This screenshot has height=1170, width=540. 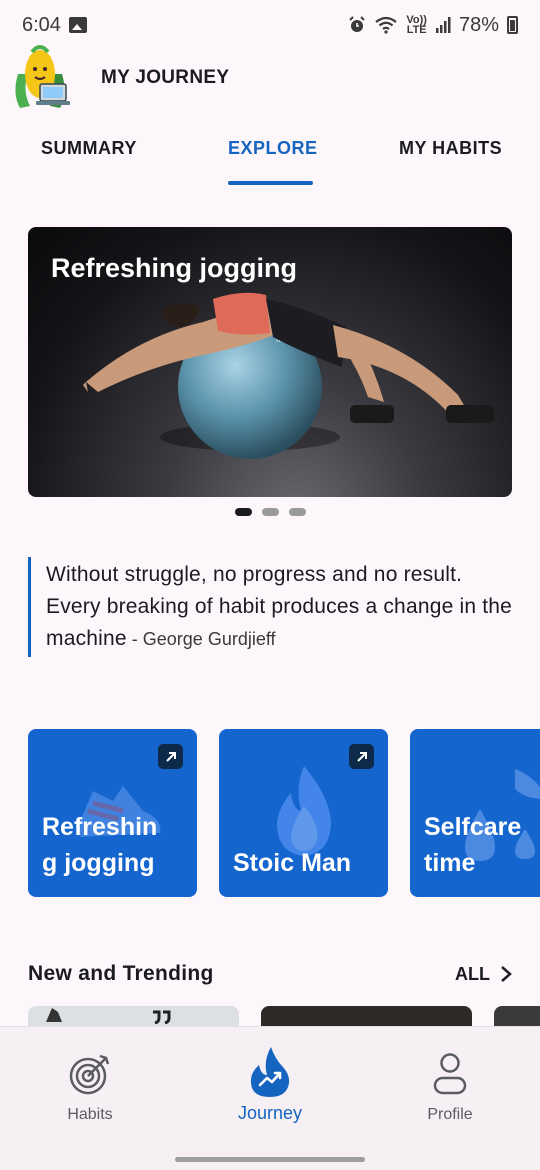 What do you see at coordinates (473, 827) in the screenshot?
I see `card-label-line1: Selfcare` at bounding box center [473, 827].